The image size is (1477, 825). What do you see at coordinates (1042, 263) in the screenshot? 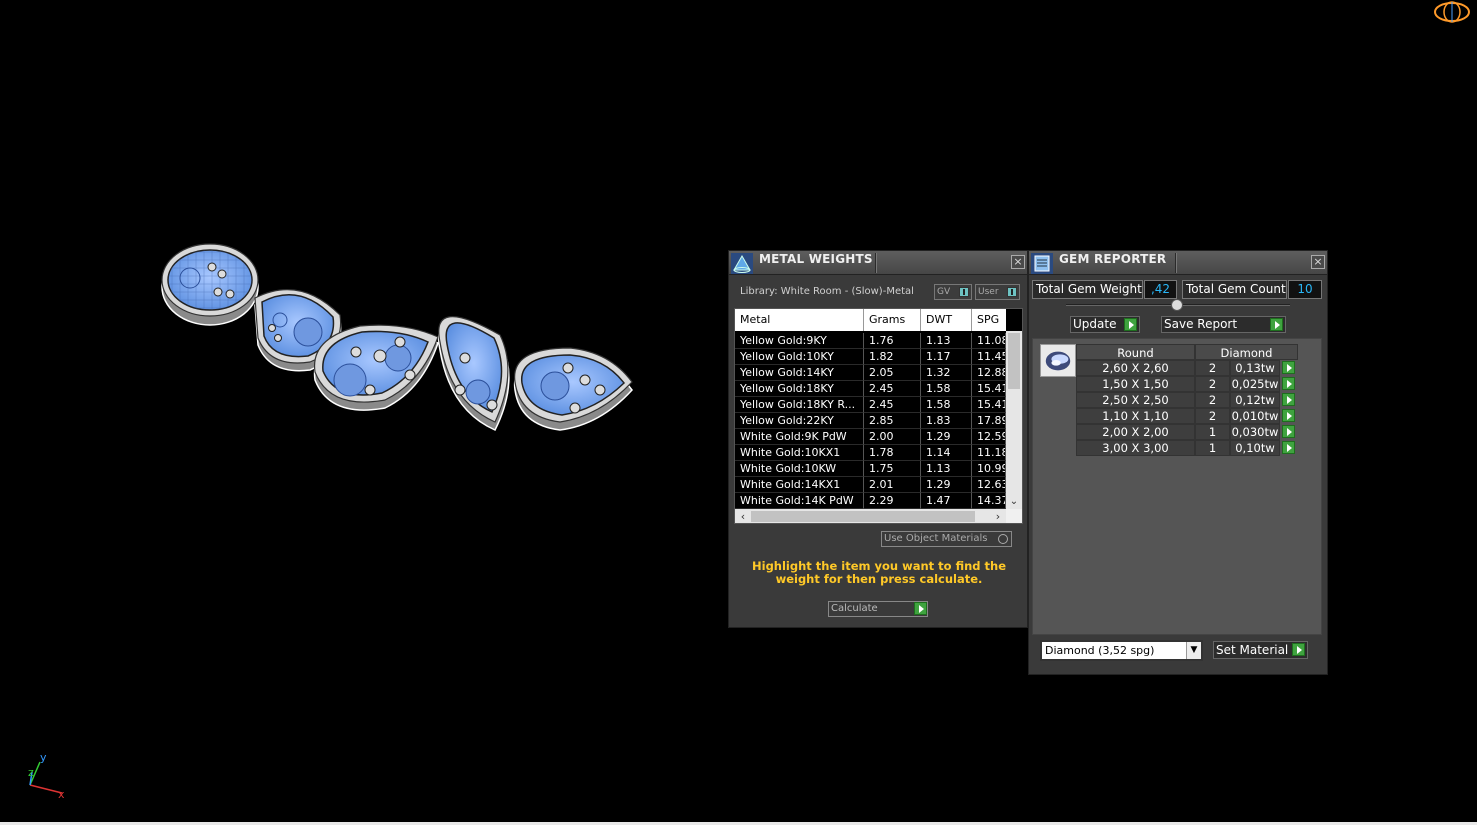
I see `gem-report-icon` at bounding box center [1042, 263].